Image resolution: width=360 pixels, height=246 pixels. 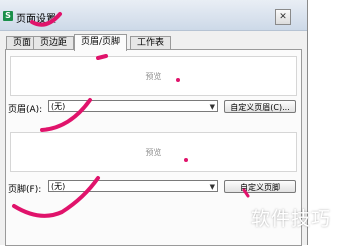 What do you see at coordinates (291, 219) in the screenshot?
I see `watermark-text: 软件技巧` at bounding box center [291, 219].